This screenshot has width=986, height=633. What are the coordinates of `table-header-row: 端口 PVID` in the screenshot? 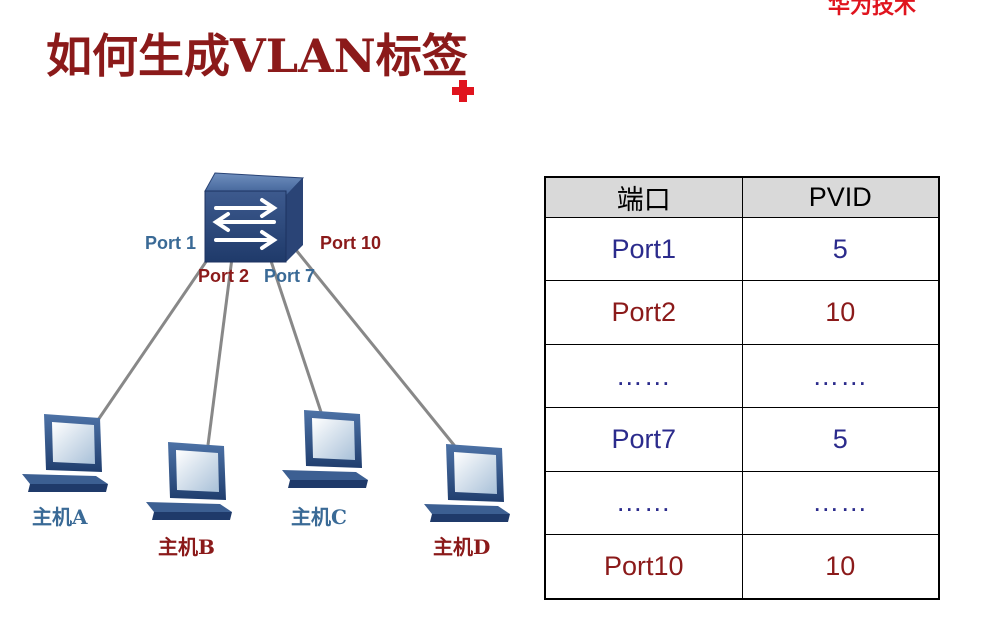 It's located at (742, 197).